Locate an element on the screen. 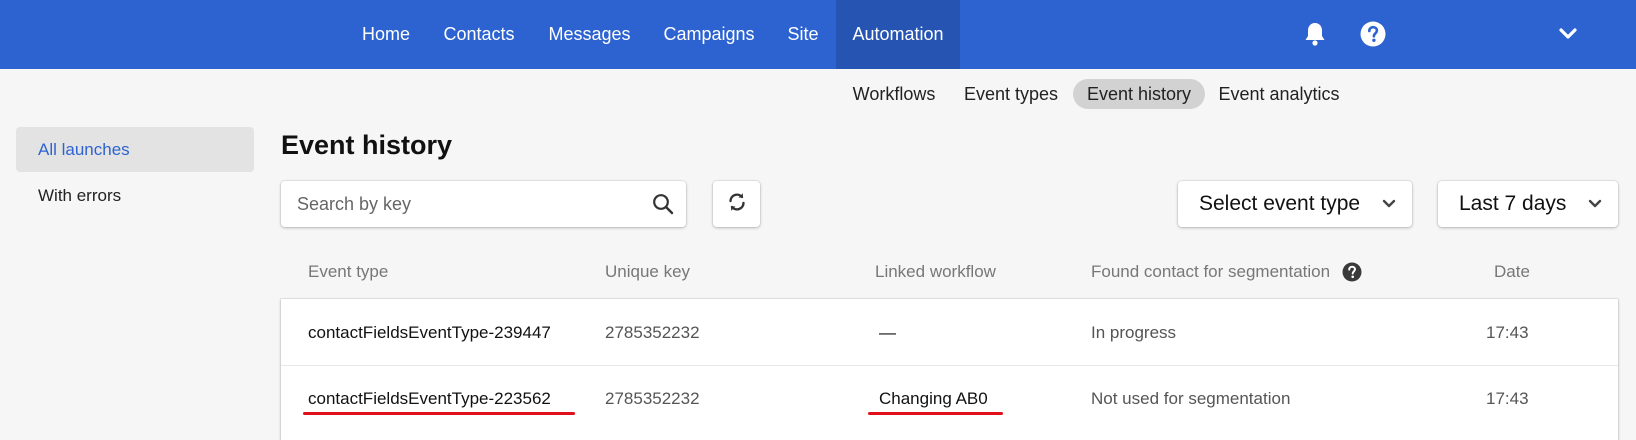 This screenshot has height=440, width=1636. nav-item-home: Home is located at coordinates (386, 34).